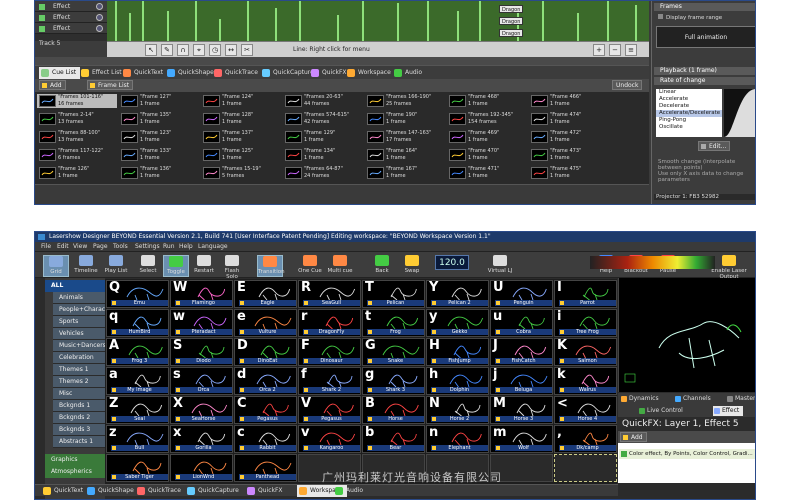  Describe the element at coordinates (704, 81) in the screenshot. I see `rate-header: Rate of change` at that location.